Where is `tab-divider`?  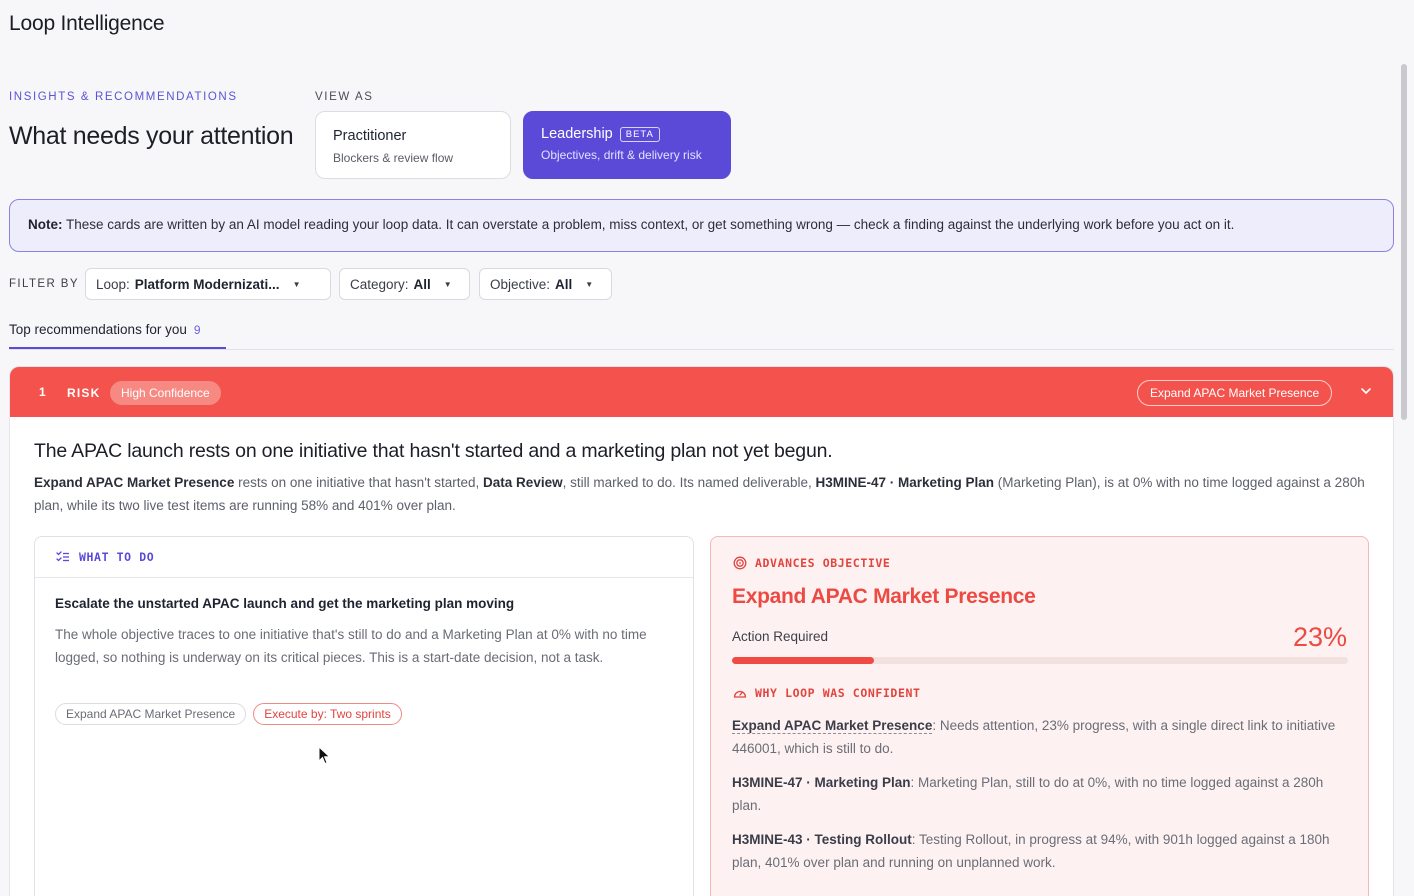
tab-divider is located at coordinates (701, 349).